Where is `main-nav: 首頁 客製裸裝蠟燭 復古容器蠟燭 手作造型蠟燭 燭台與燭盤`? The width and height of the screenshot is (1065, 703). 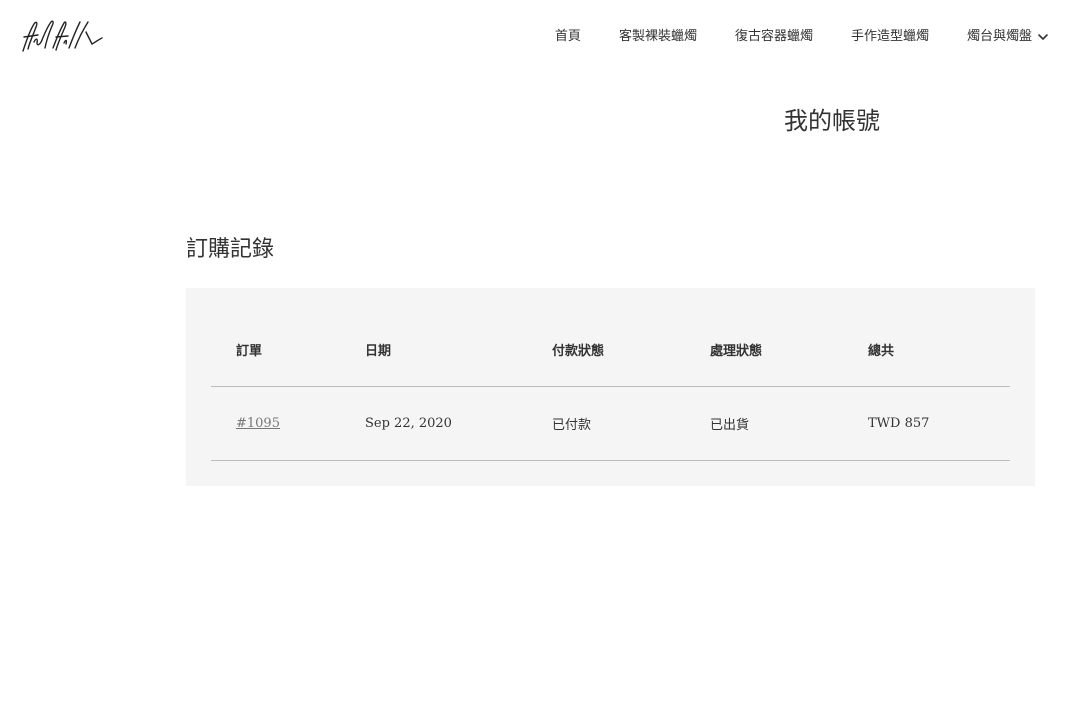 main-nav: 首頁 客製裸裝蠟燭 復古容器蠟燭 手作造型蠟燭 燭台與燭盤 is located at coordinates (802, 37).